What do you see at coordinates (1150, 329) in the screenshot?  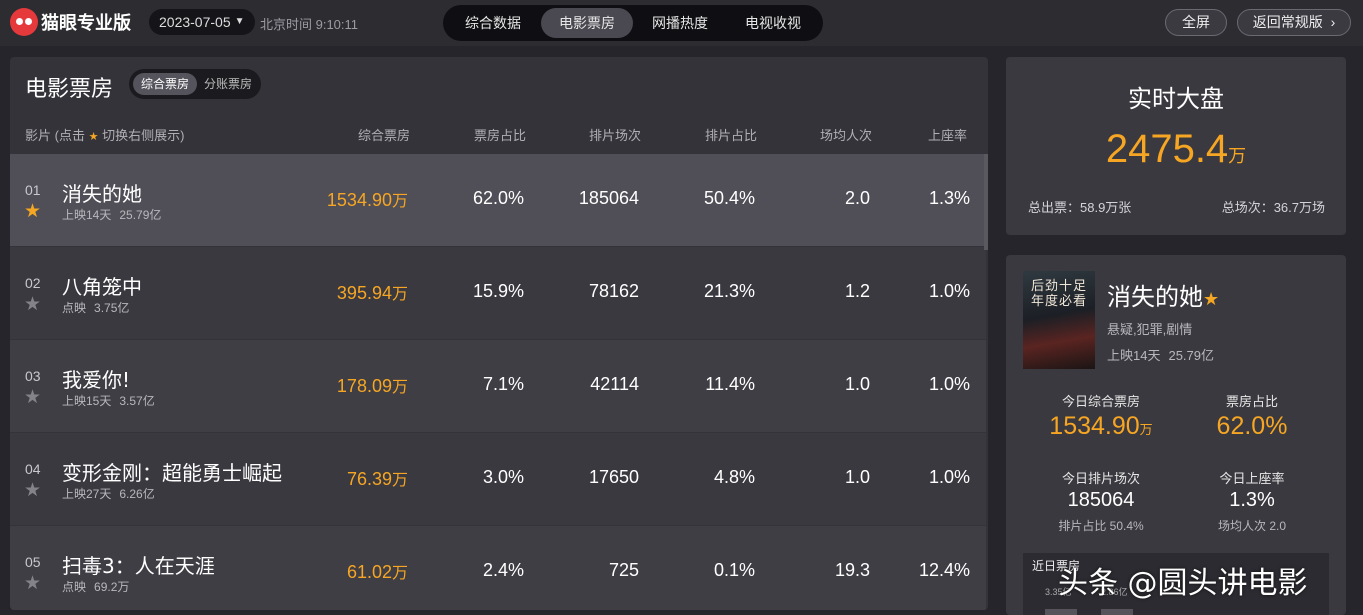 I see `featured-genre: 悬疑,犯罪,剧情` at bounding box center [1150, 329].